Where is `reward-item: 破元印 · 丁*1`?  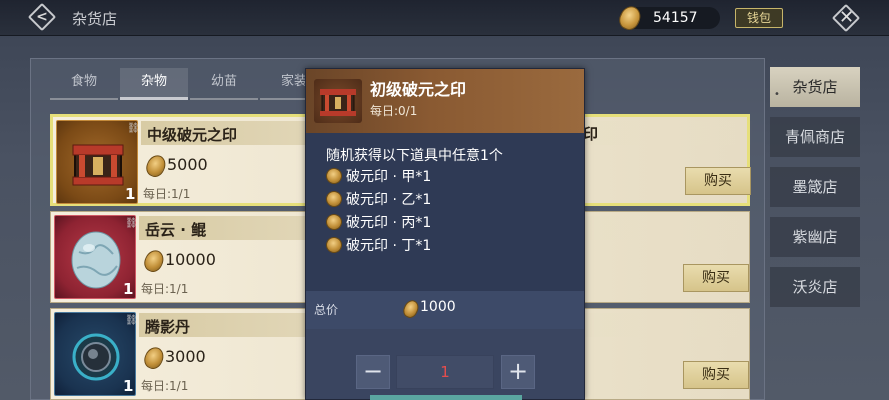 reward-item: 破元印 · 丁*1 is located at coordinates (377, 245).